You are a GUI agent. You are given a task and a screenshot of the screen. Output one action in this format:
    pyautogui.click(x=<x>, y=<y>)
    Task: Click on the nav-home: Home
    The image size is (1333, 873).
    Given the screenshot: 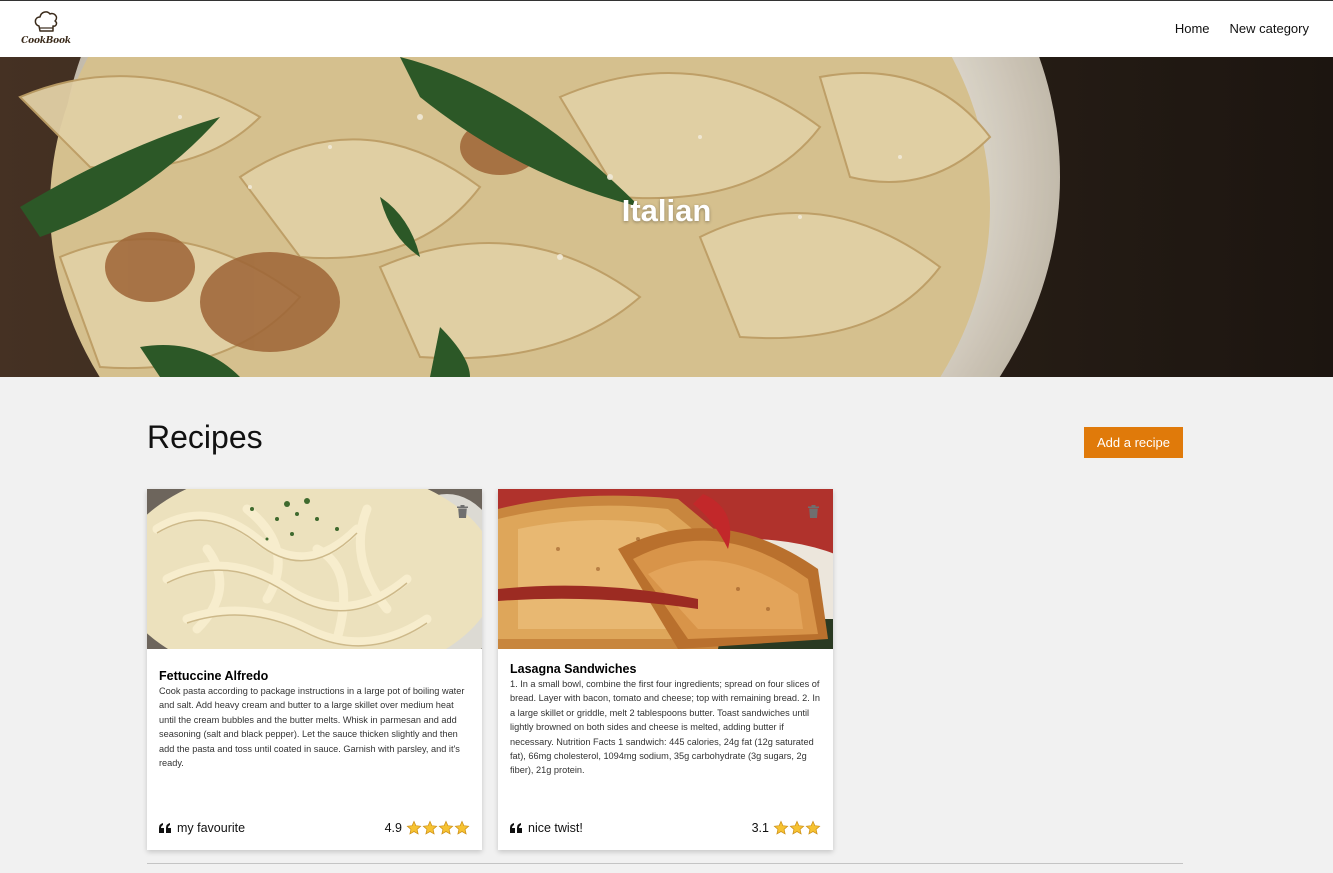 What is the action you would take?
    pyautogui.click(x=1192, y=28)
    